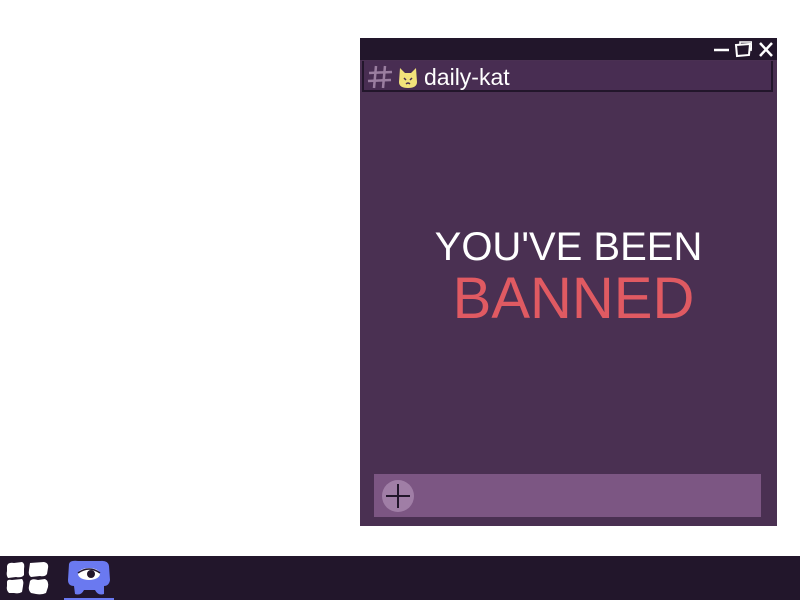  Describe the element at coordinates (89, 579) in the screenshot. I see `chat-app-icon` at that location.